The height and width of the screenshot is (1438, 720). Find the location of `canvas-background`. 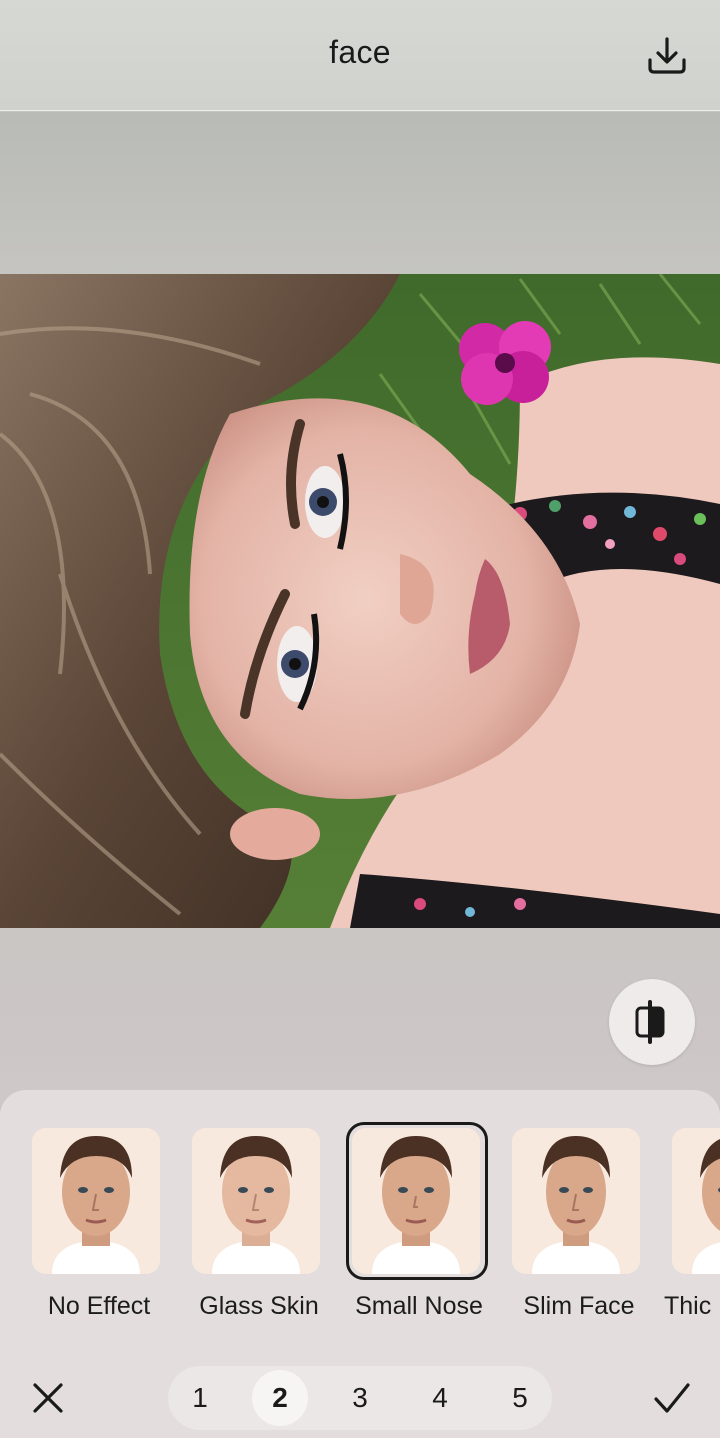

canvas-background is located at coordinates (360, 193).